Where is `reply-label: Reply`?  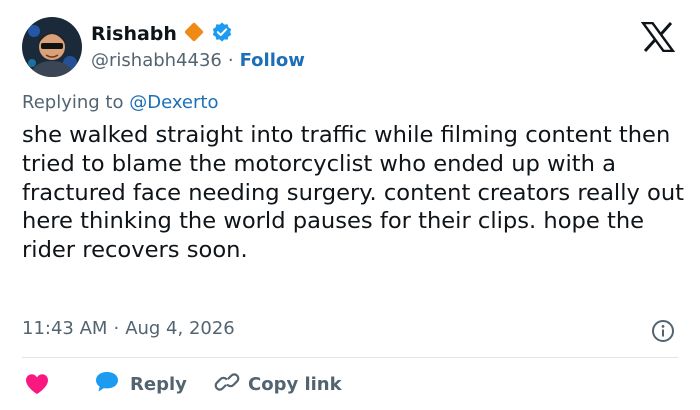 reply-label: Reply is located at coordinates (158, 384).